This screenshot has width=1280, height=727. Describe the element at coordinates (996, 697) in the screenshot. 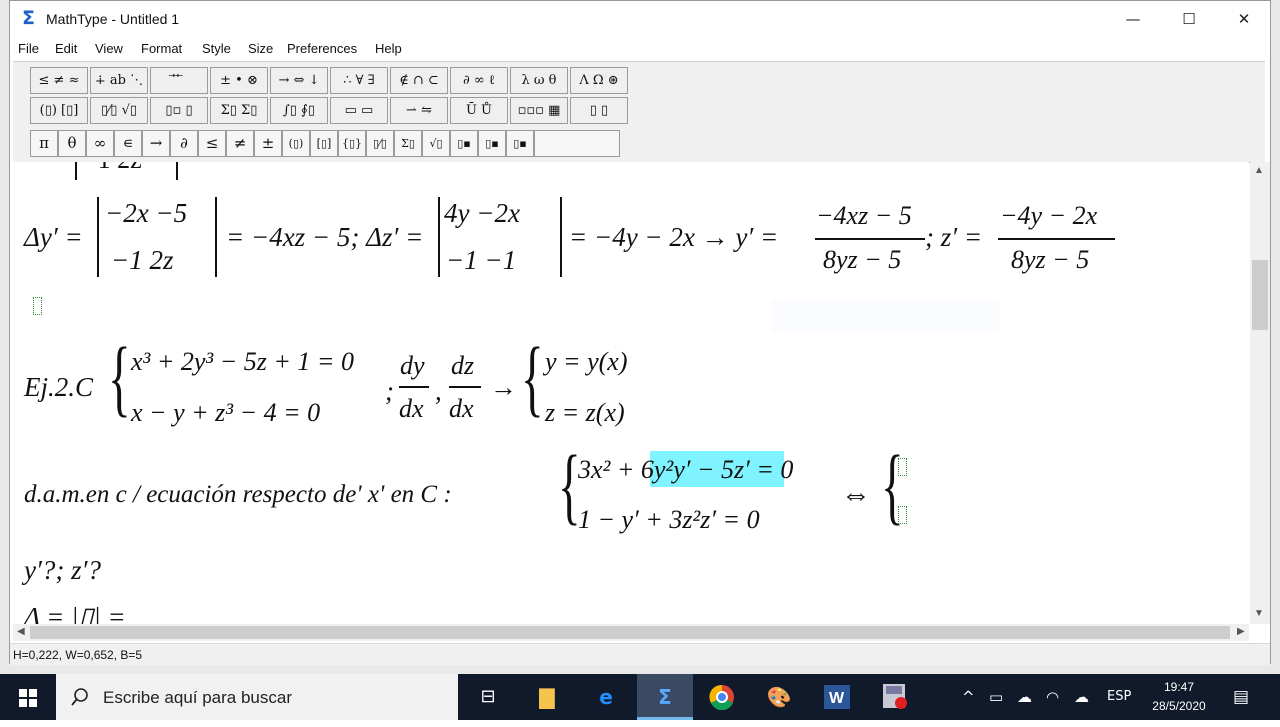

I see `battery-icon: ▭` at that location.